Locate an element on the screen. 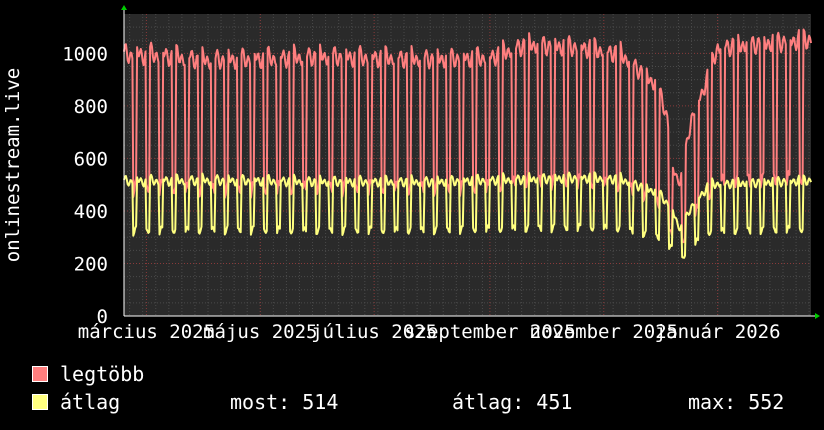 This screenshot has height=430, width=824. legend-item-atlag: átlag is located at coordinates (76, 402).